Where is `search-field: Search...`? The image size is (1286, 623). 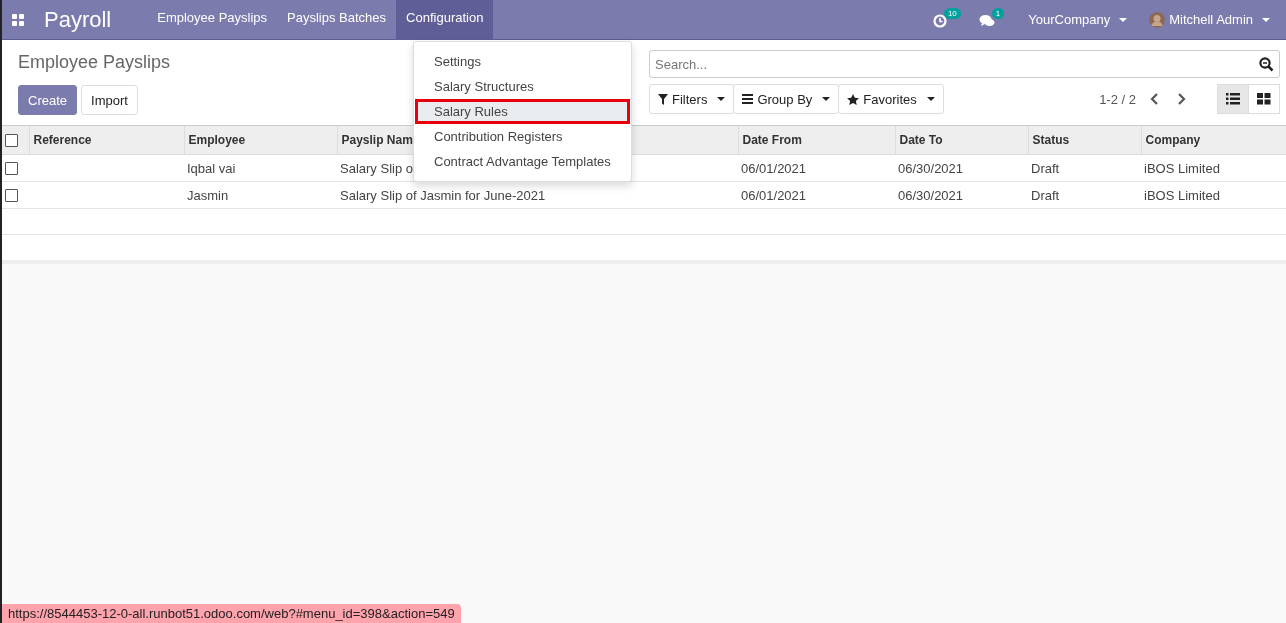
search-field: Search... is located at coordinates (964, 64).